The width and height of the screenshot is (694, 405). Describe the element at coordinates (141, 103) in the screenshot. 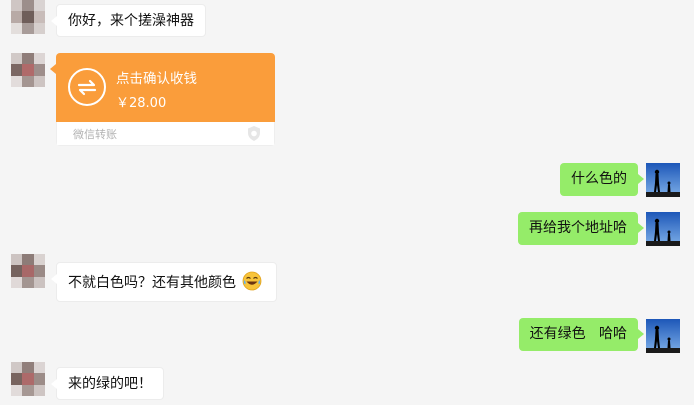

I see `transfer-amount: ￥28.00` at that location.